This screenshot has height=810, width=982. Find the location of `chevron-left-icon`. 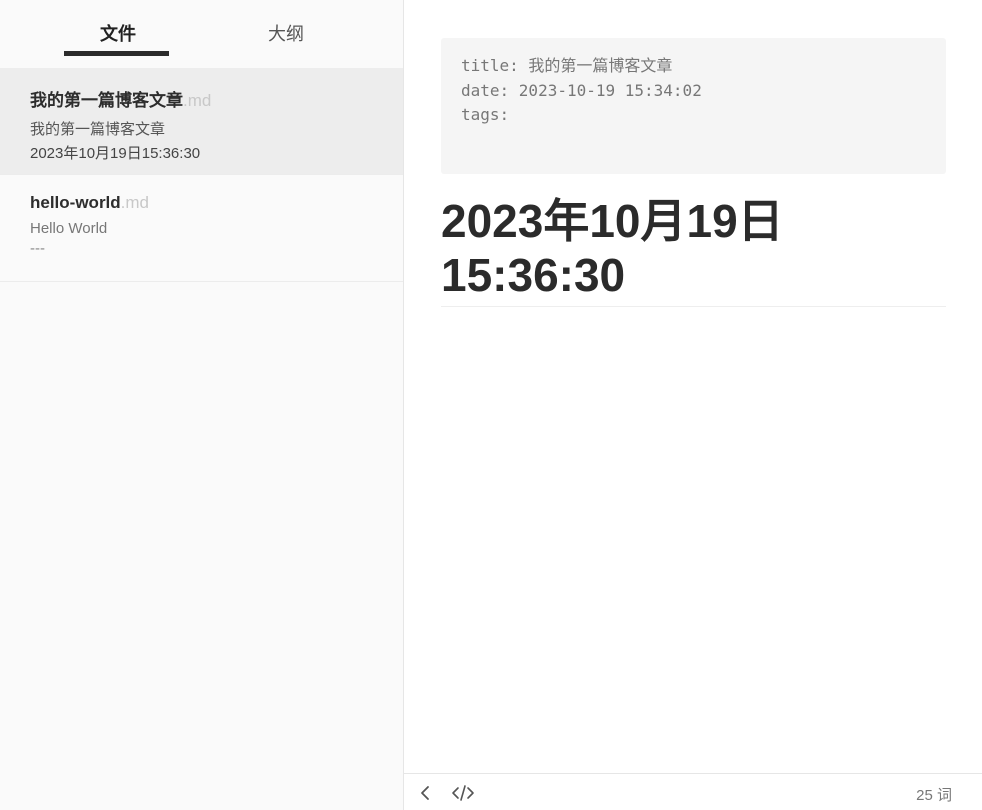

chevron-left-icon is located at coordinates (425, 793).